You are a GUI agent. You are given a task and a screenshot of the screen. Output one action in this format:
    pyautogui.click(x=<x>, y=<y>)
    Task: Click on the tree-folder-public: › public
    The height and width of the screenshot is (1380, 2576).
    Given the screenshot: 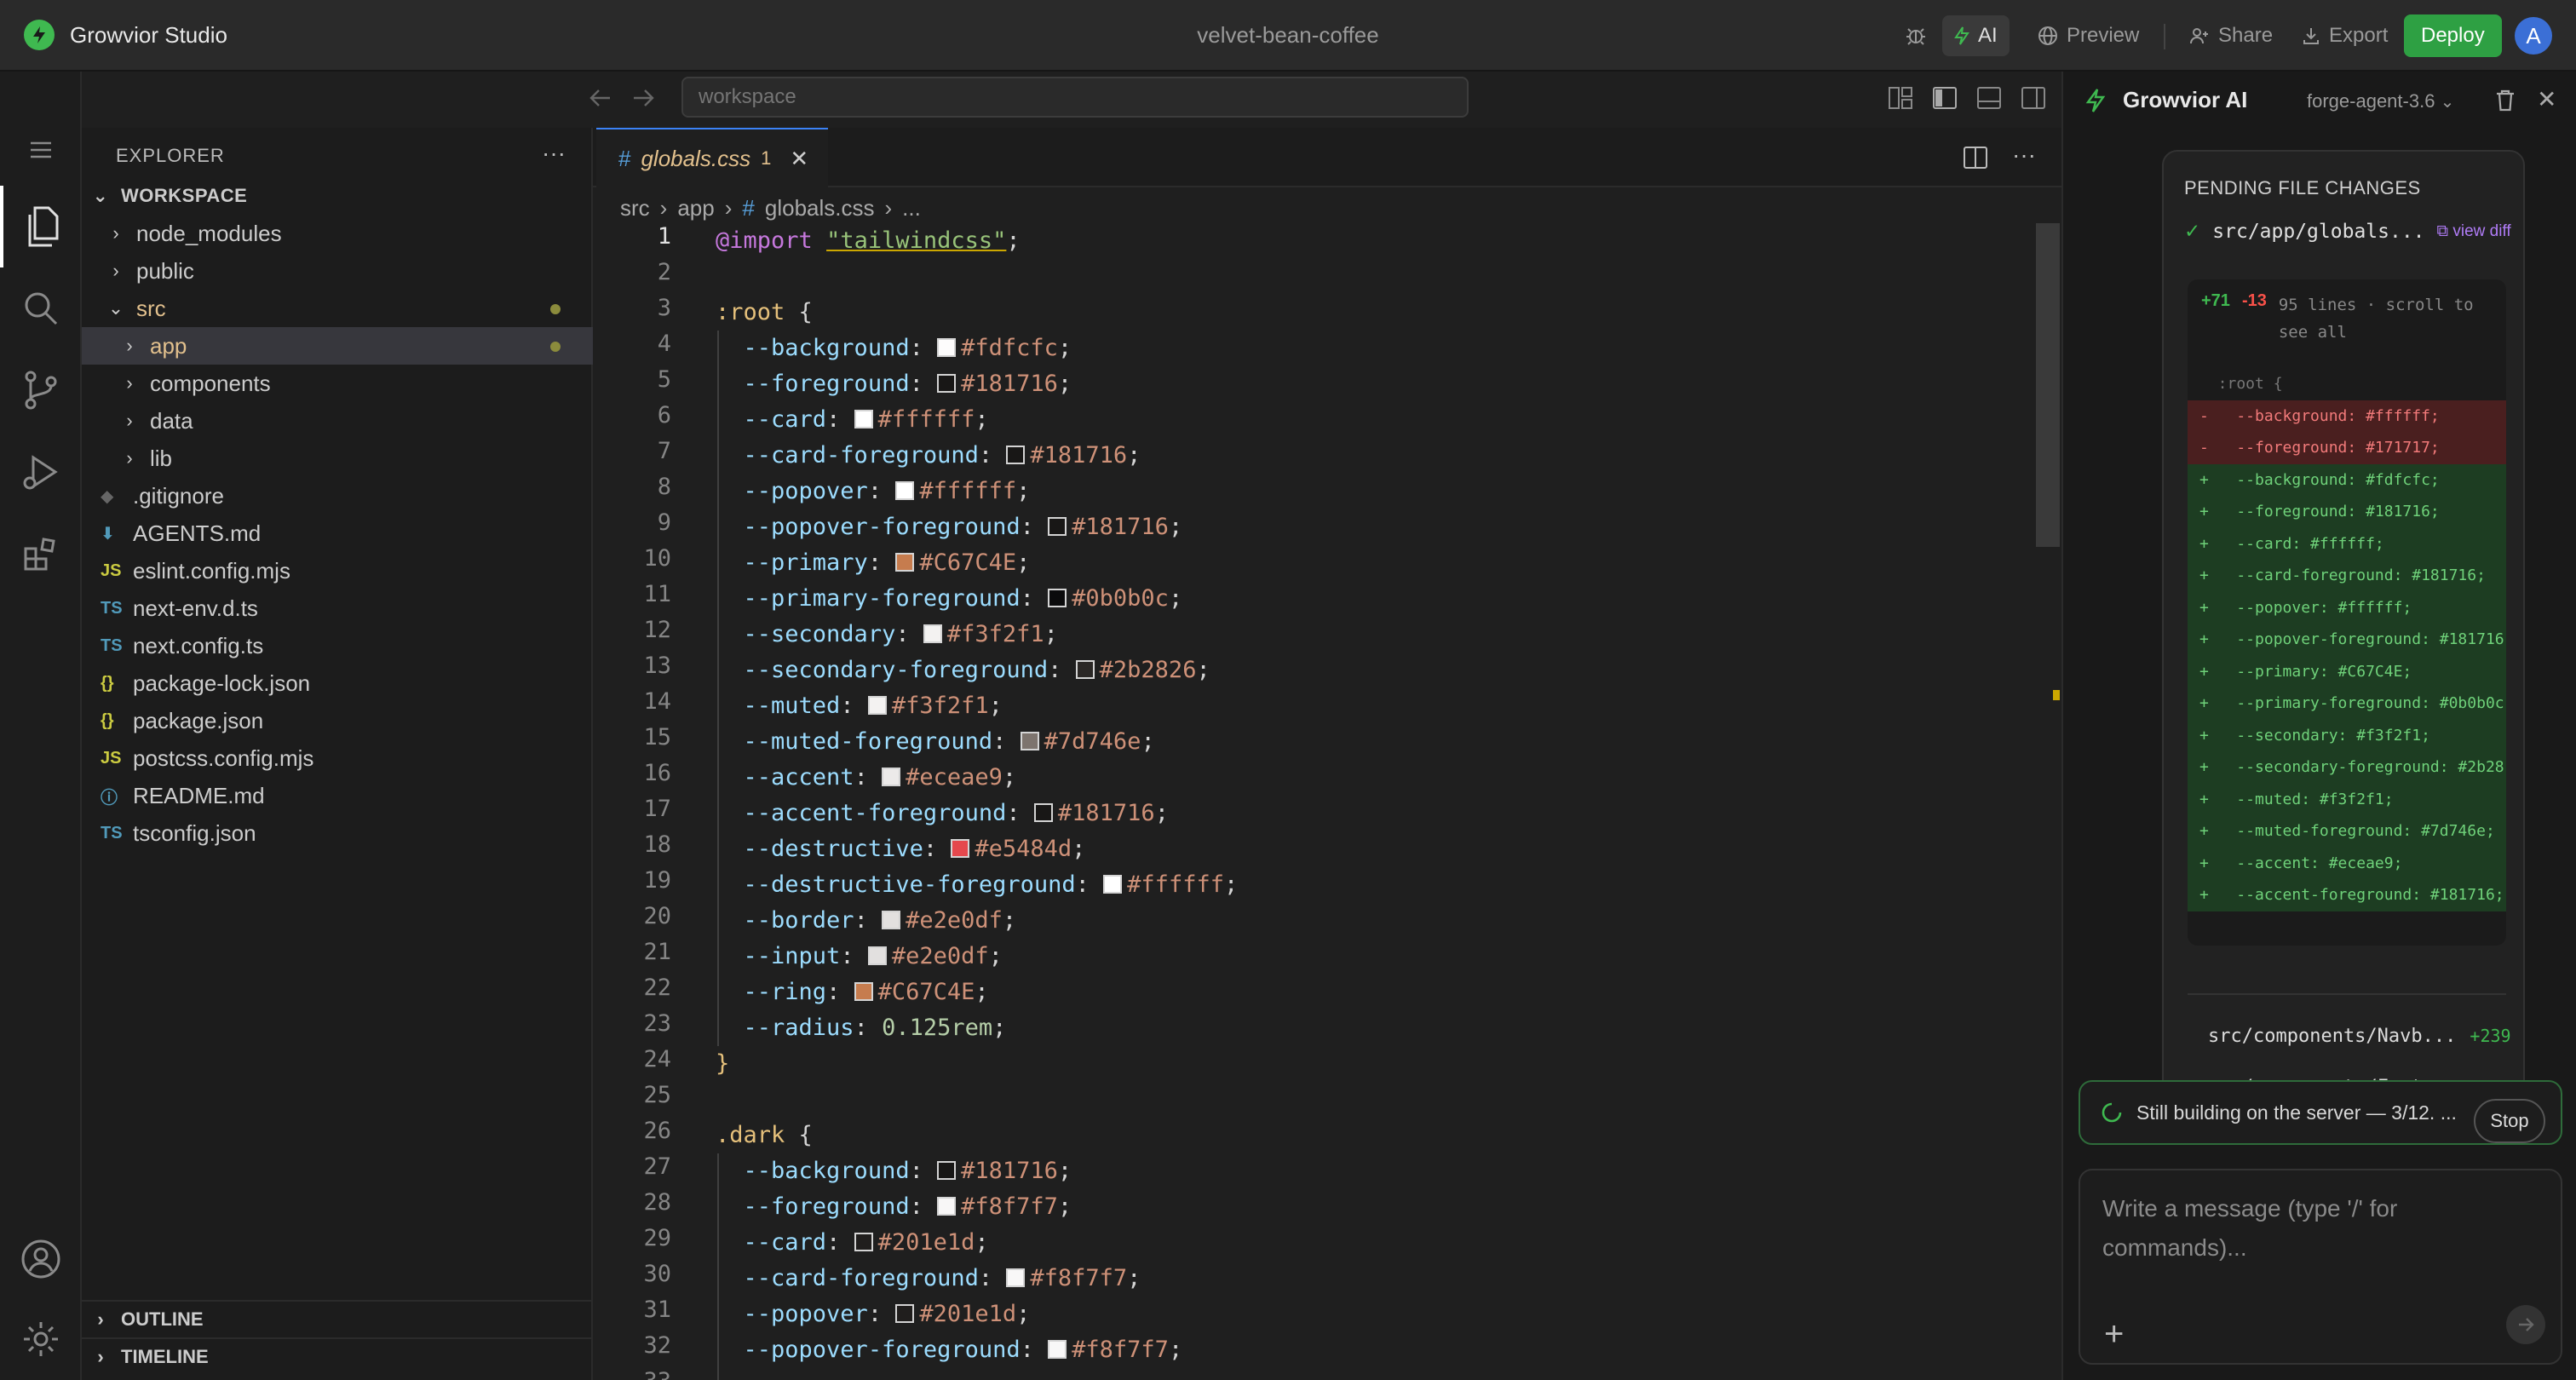 What is the action you would take?
    pyautogui.click(x=337, y=271)
    